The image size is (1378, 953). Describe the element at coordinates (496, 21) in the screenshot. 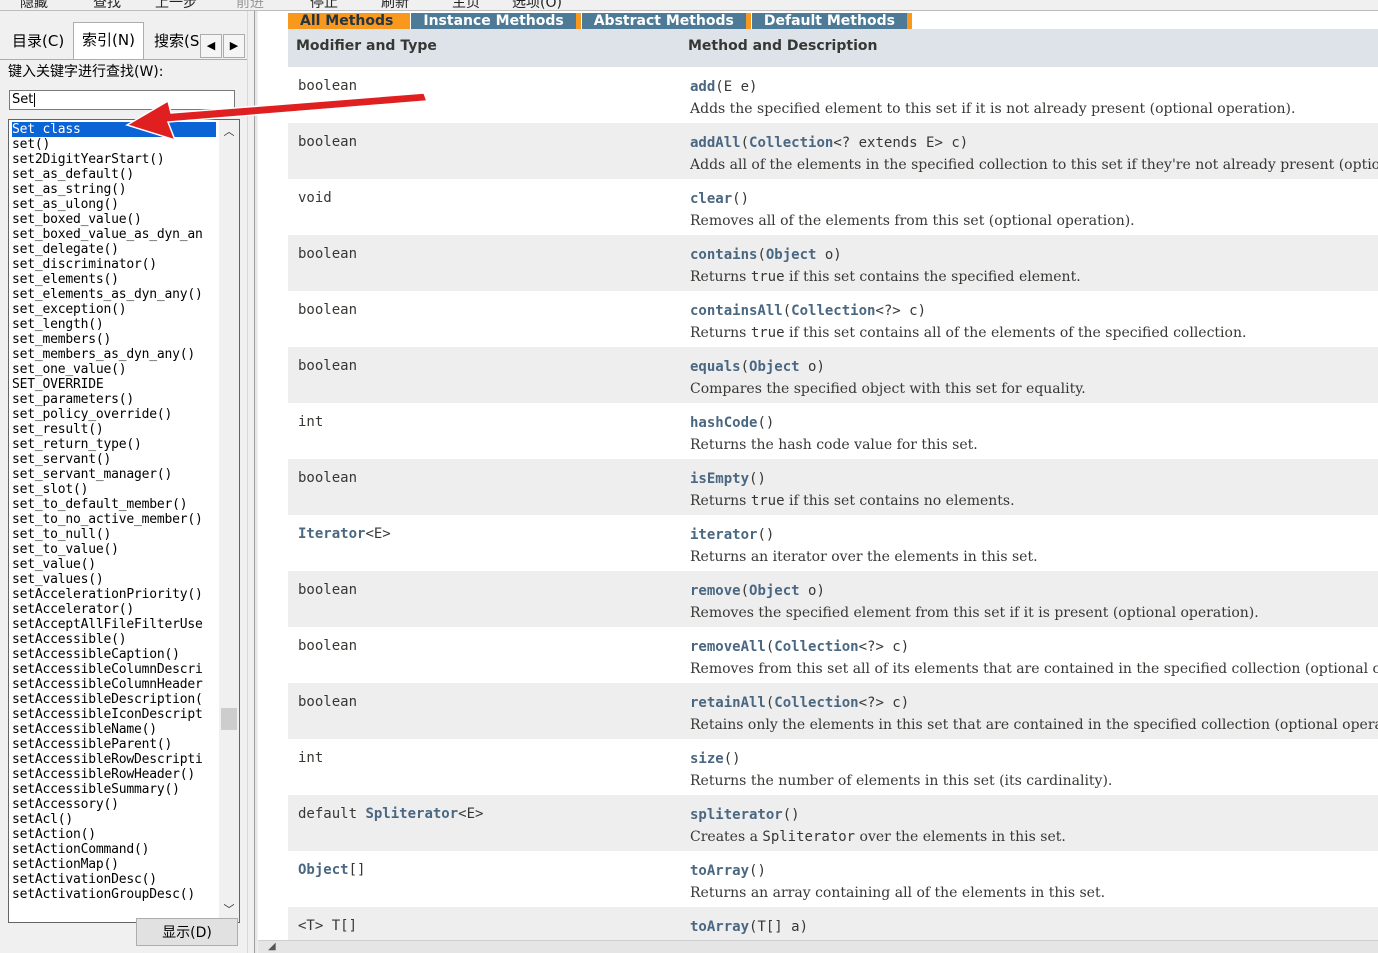

I see `tab-instance-methods: Instance Methods` at that location.